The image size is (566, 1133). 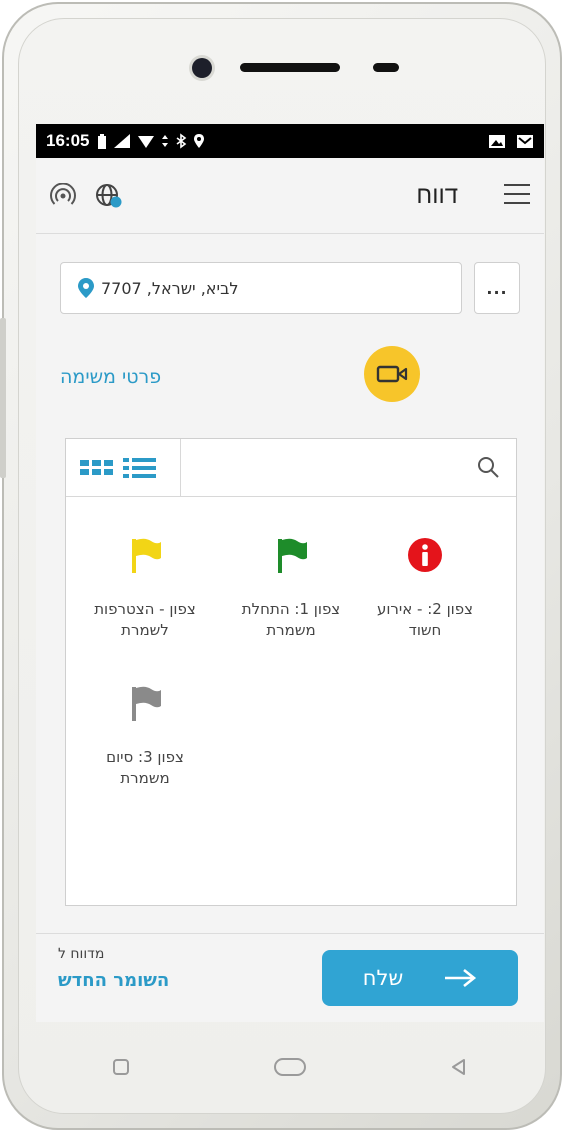 I want to click on event-label: צפון 3: סיום משמרת, so click(x=145, y=767).